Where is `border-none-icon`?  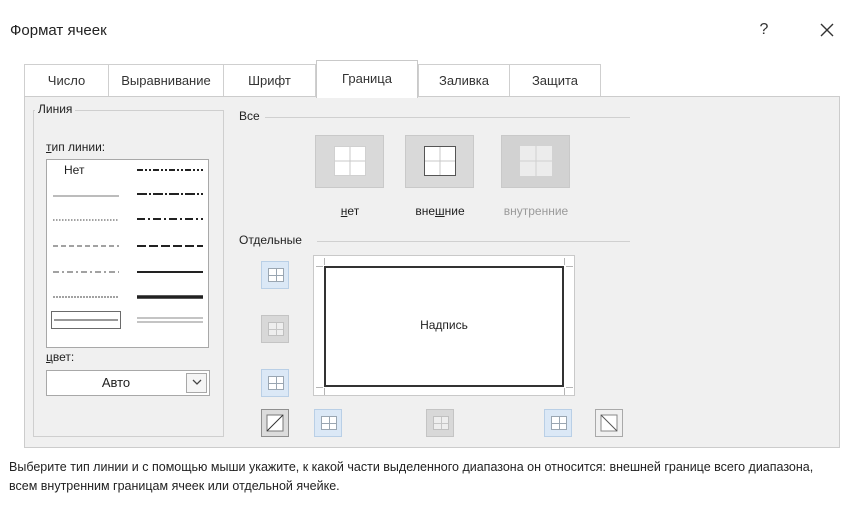
border-none-icon is located at coordinates (350, 161).